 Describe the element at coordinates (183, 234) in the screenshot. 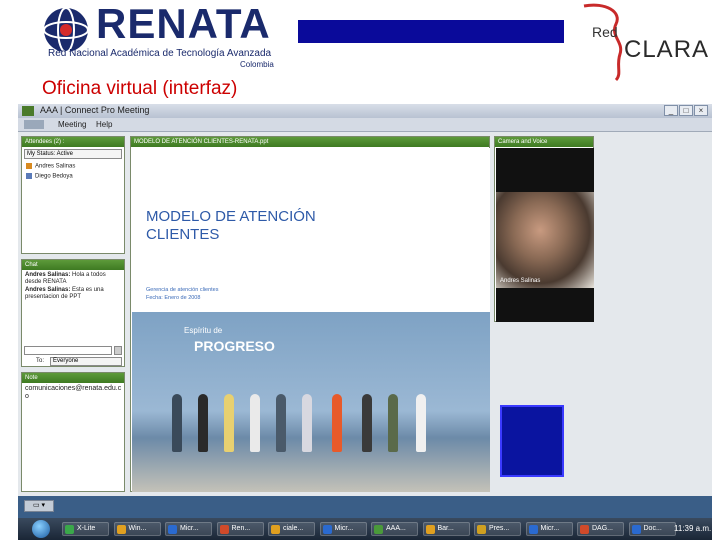

I see `slide-heading-line: CLIENTES` at that location.